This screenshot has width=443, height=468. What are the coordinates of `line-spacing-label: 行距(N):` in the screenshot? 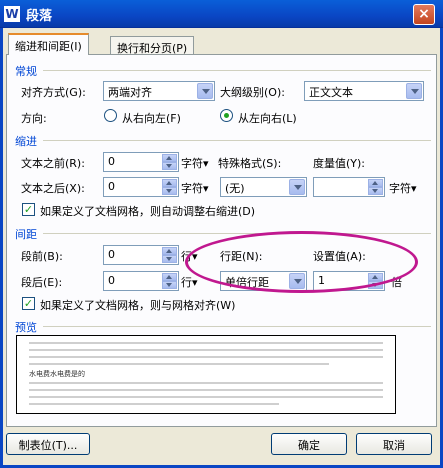 It's located at (241, 256).